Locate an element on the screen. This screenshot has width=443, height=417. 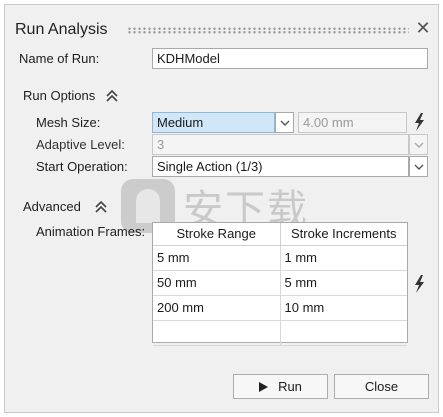
run-options-header: Run Options is located at coordinates (59, 95).